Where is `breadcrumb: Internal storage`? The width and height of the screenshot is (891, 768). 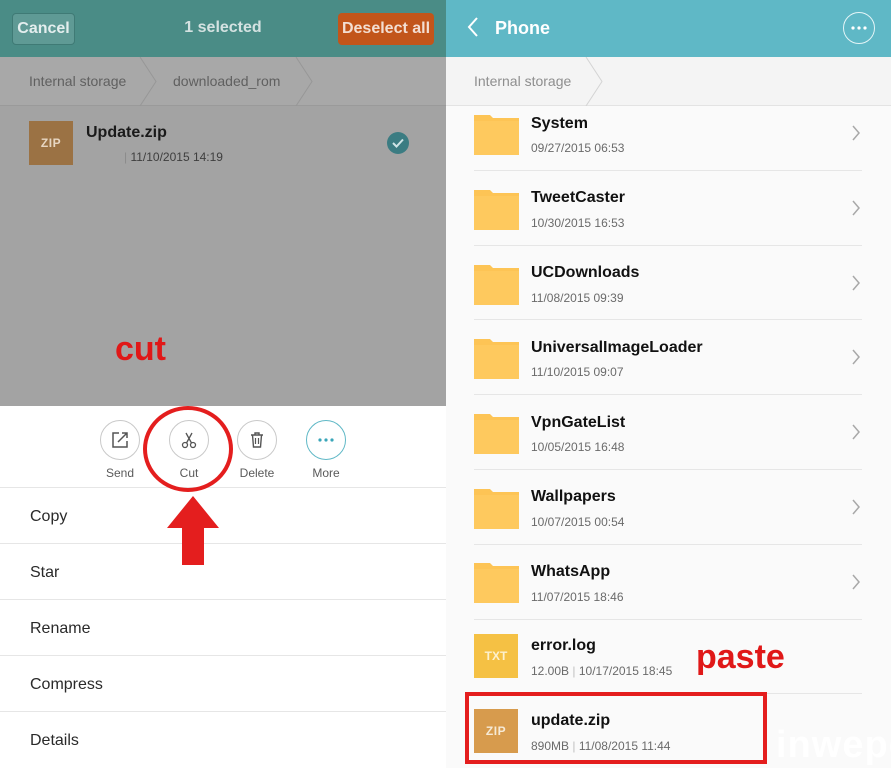 breadcrumb: Internal storage is located at coordinates (668, 81).